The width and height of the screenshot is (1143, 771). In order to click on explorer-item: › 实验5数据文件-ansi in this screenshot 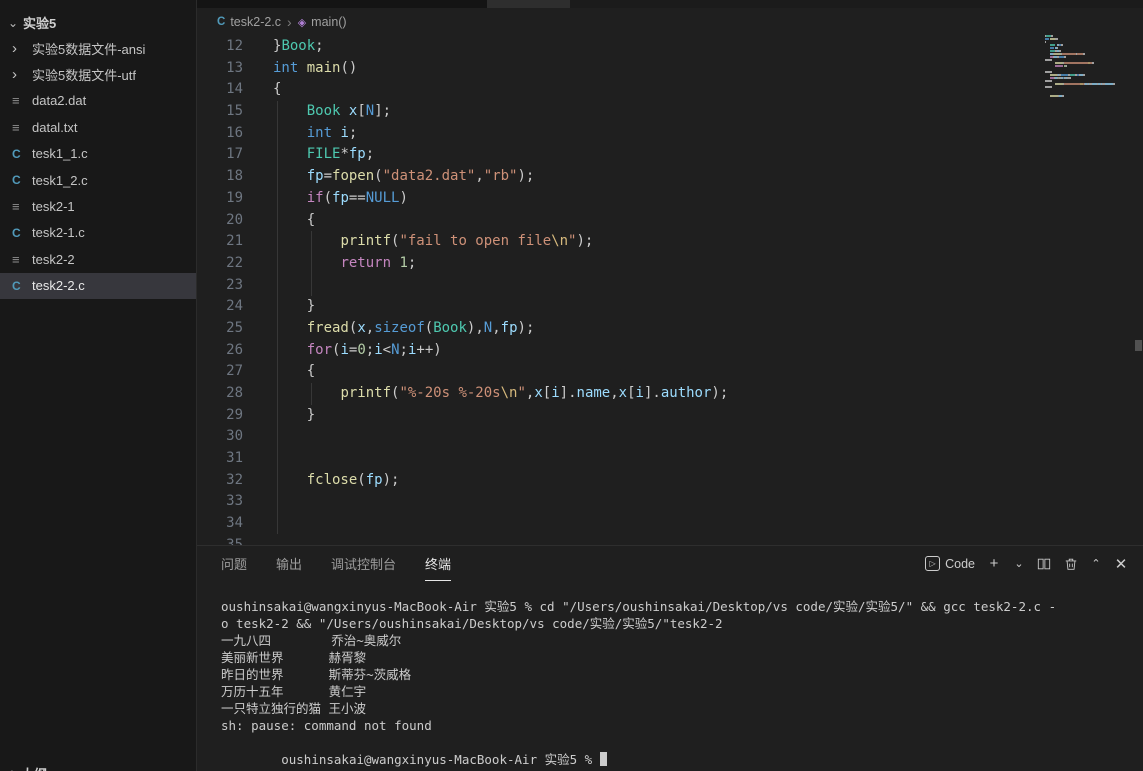, I will do `click(98, 48)`.